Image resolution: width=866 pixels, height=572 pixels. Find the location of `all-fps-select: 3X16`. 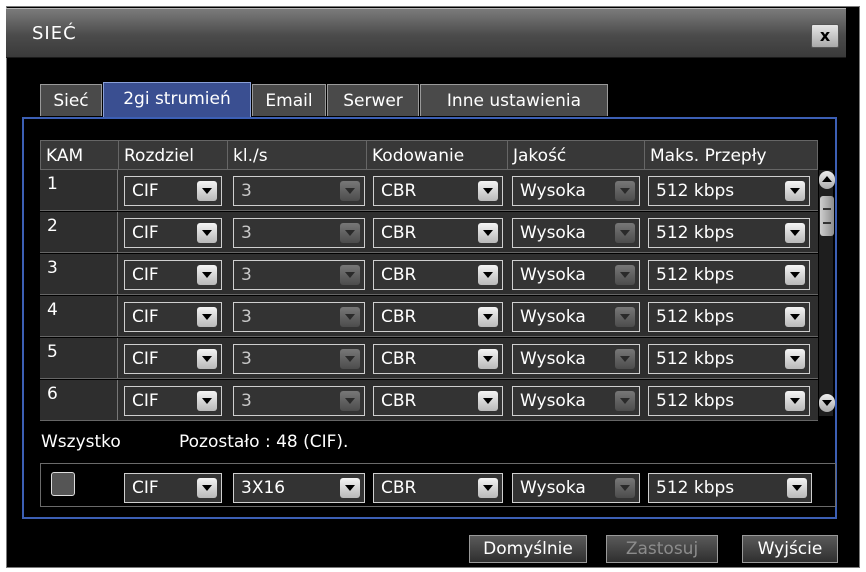

all-fps-select: 3X16 is located at coordinates (299, 488).